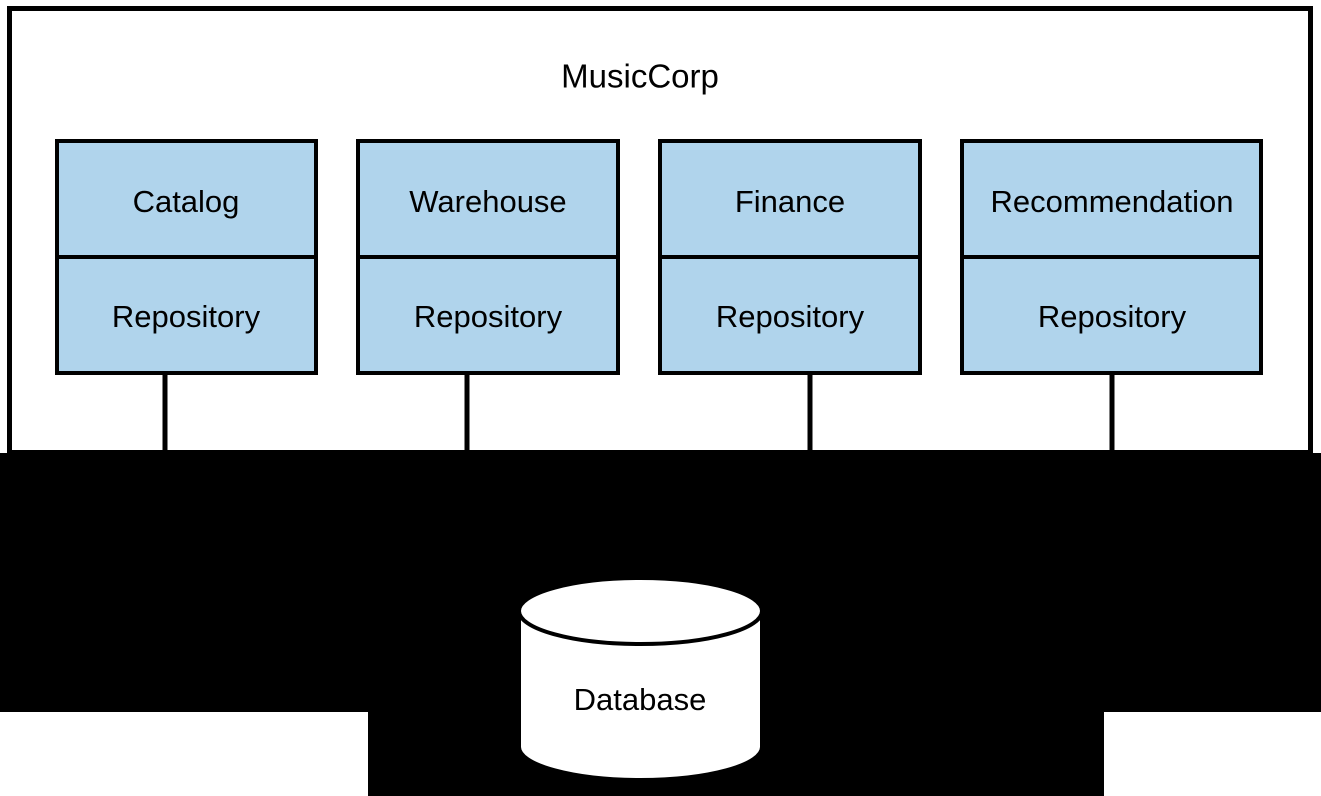 The width and height of the screenshot is (1321, 796). I want to click on database-label: Database, so click(640, 699).